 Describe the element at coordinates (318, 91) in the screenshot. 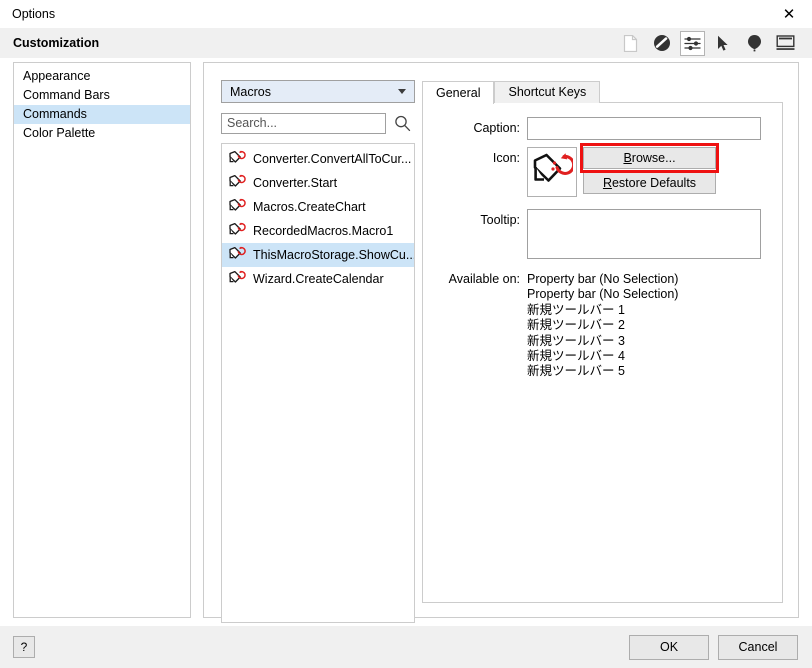

I see `command-category-dropdown: Macros` at that location.